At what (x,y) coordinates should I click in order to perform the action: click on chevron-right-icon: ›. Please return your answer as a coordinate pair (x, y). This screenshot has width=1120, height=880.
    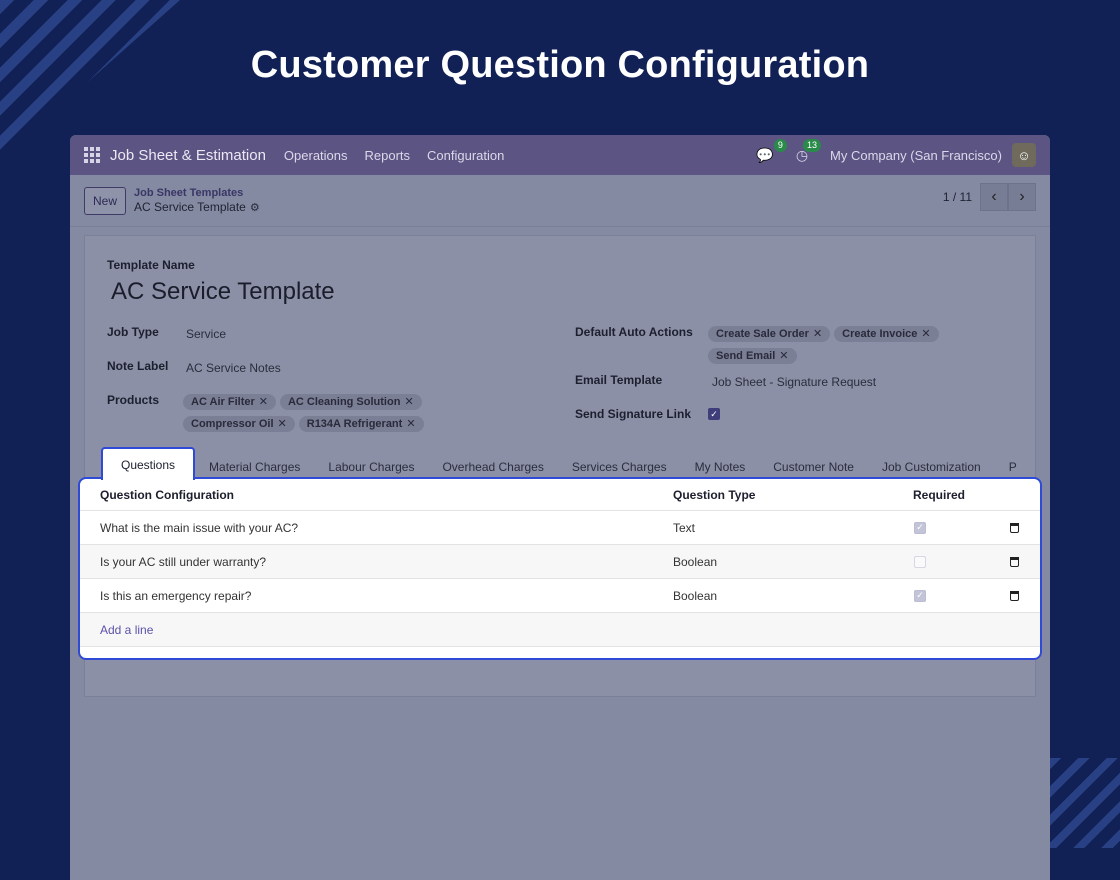
    Looking at the image, I should click on (1022, 196).